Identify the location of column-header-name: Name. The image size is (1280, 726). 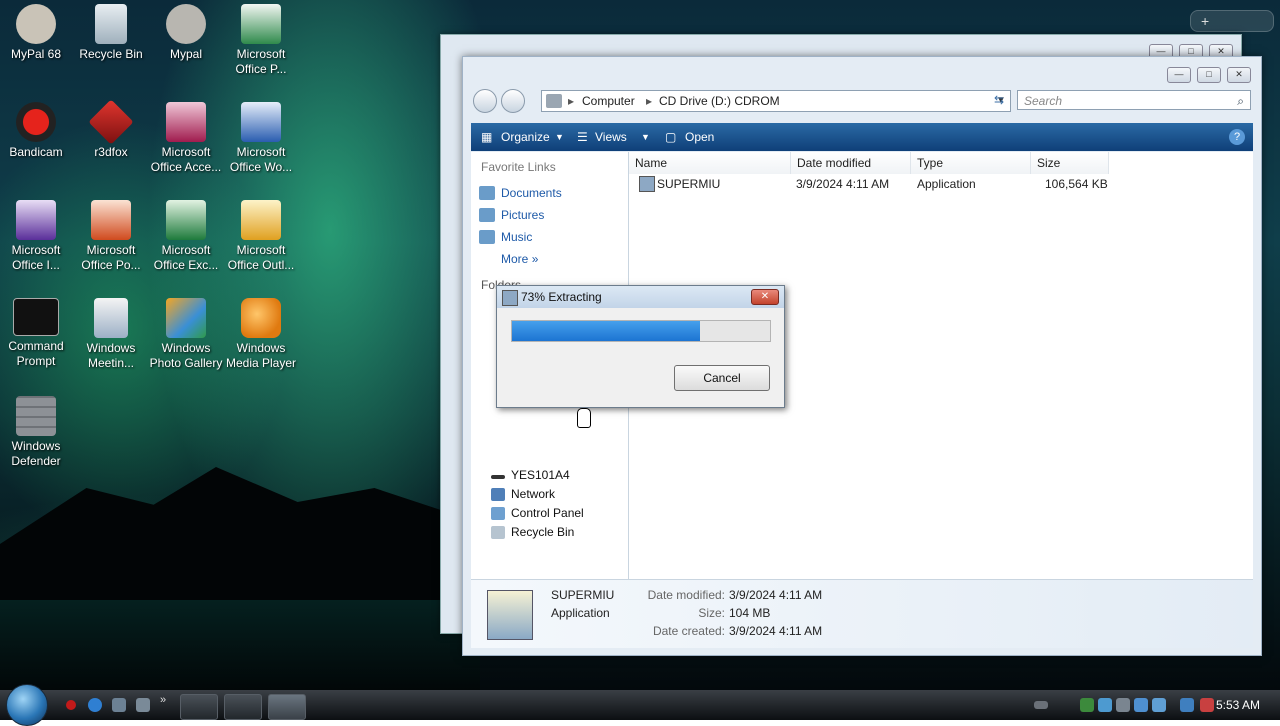
(710, 163).